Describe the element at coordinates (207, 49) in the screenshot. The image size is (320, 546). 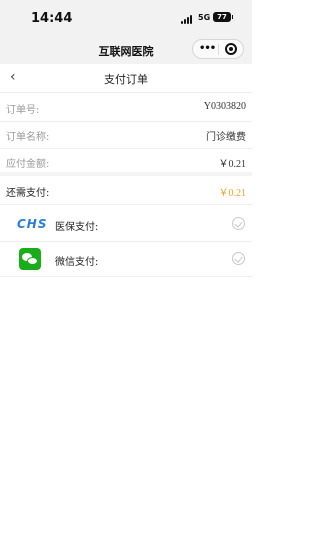
I see `more-icon: •••` at that location.